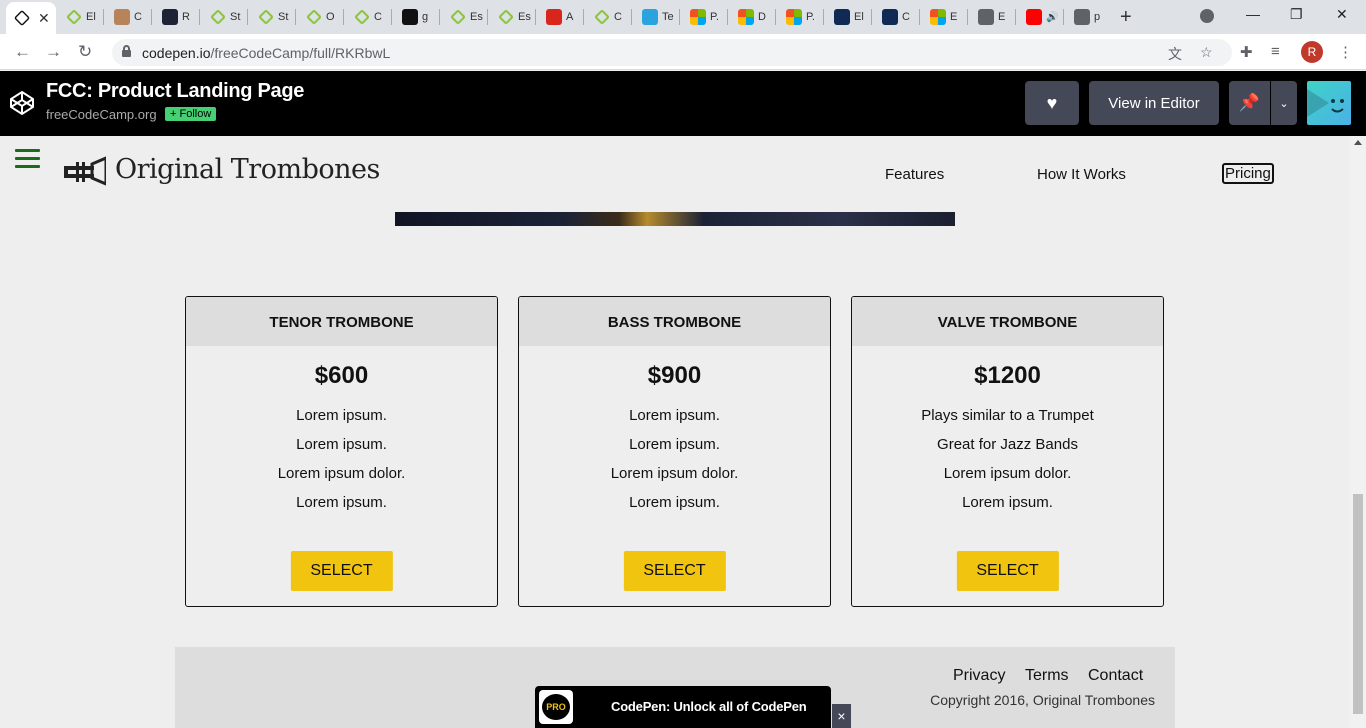  I want to click on tab-search-icon, so click(1207, 16).